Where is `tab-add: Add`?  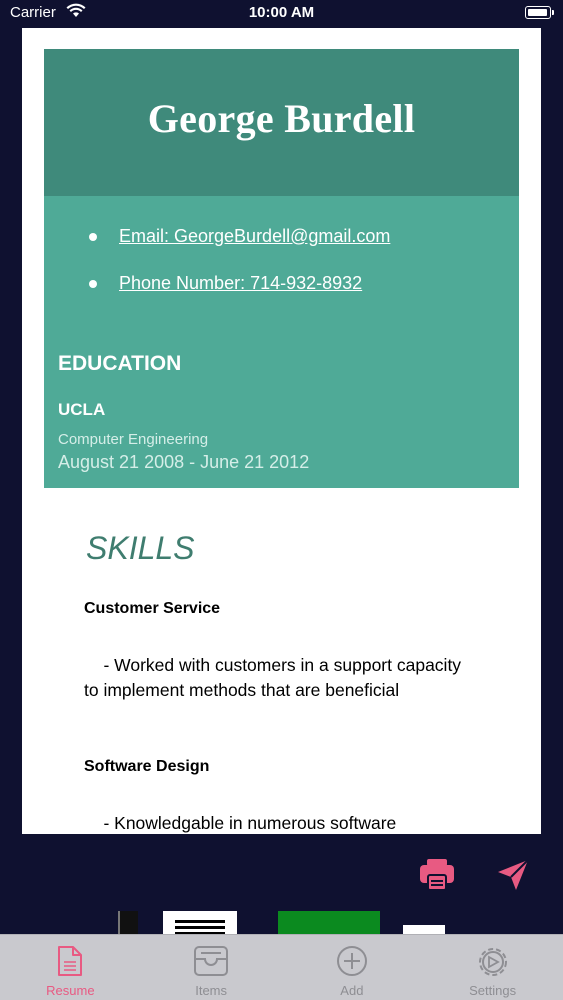
tab-add: Add is located at coordinates (352, 967).